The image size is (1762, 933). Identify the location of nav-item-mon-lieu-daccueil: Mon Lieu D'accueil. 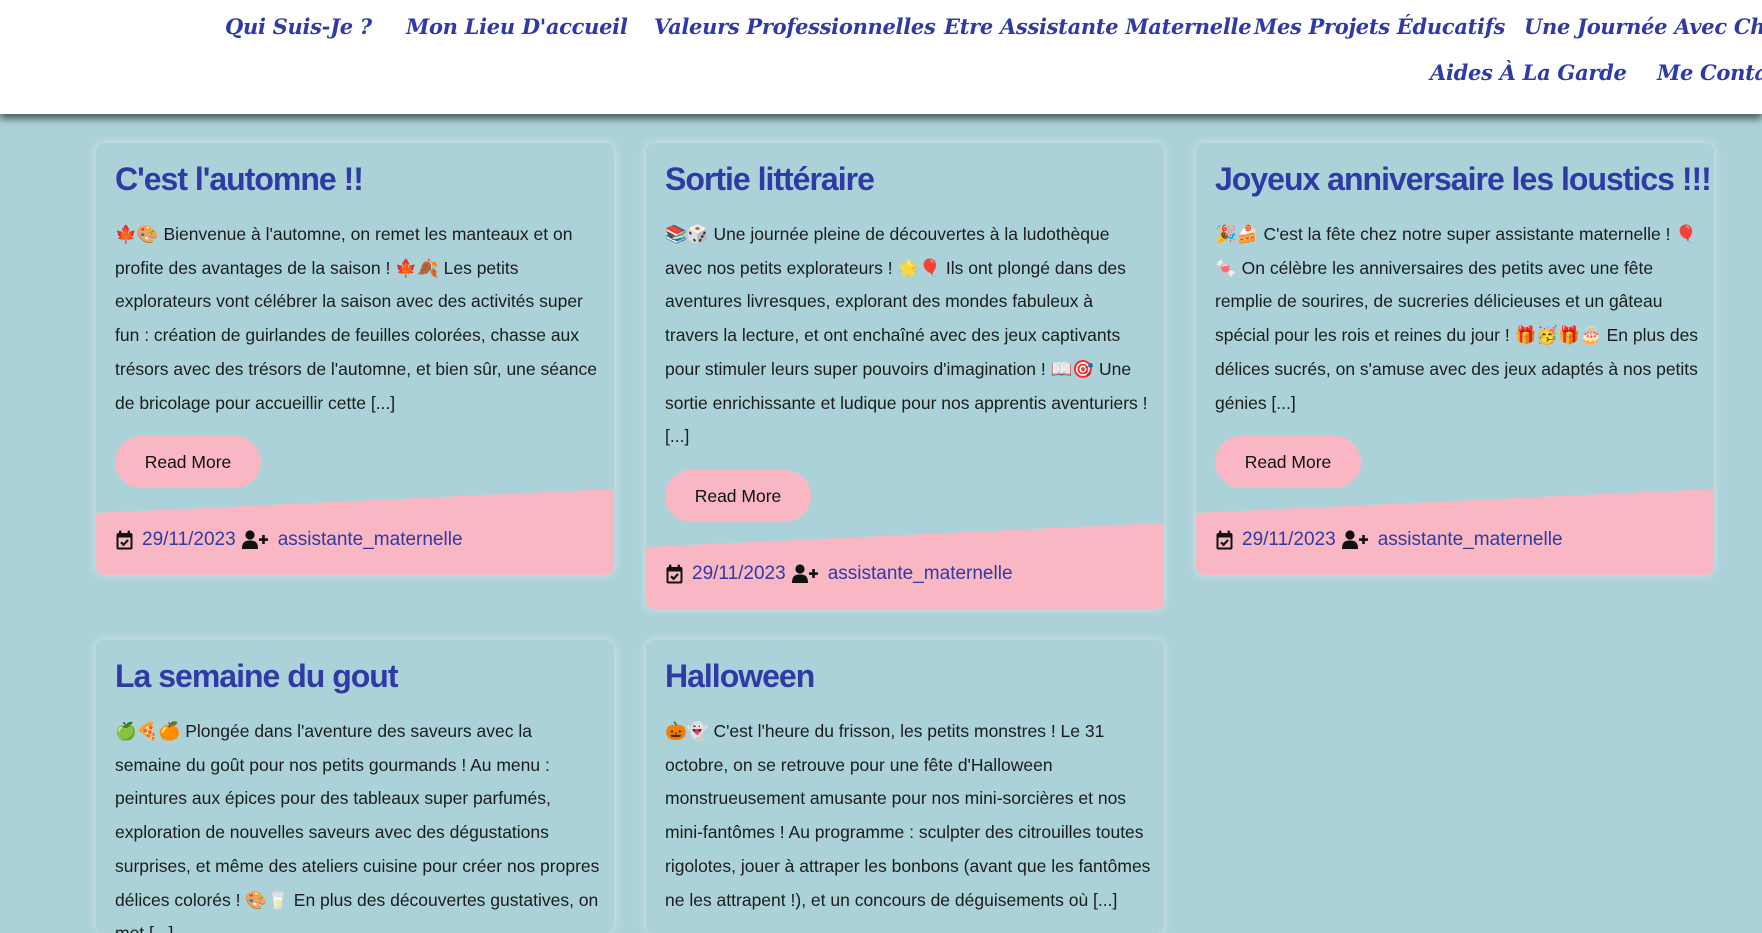
(517, 26).